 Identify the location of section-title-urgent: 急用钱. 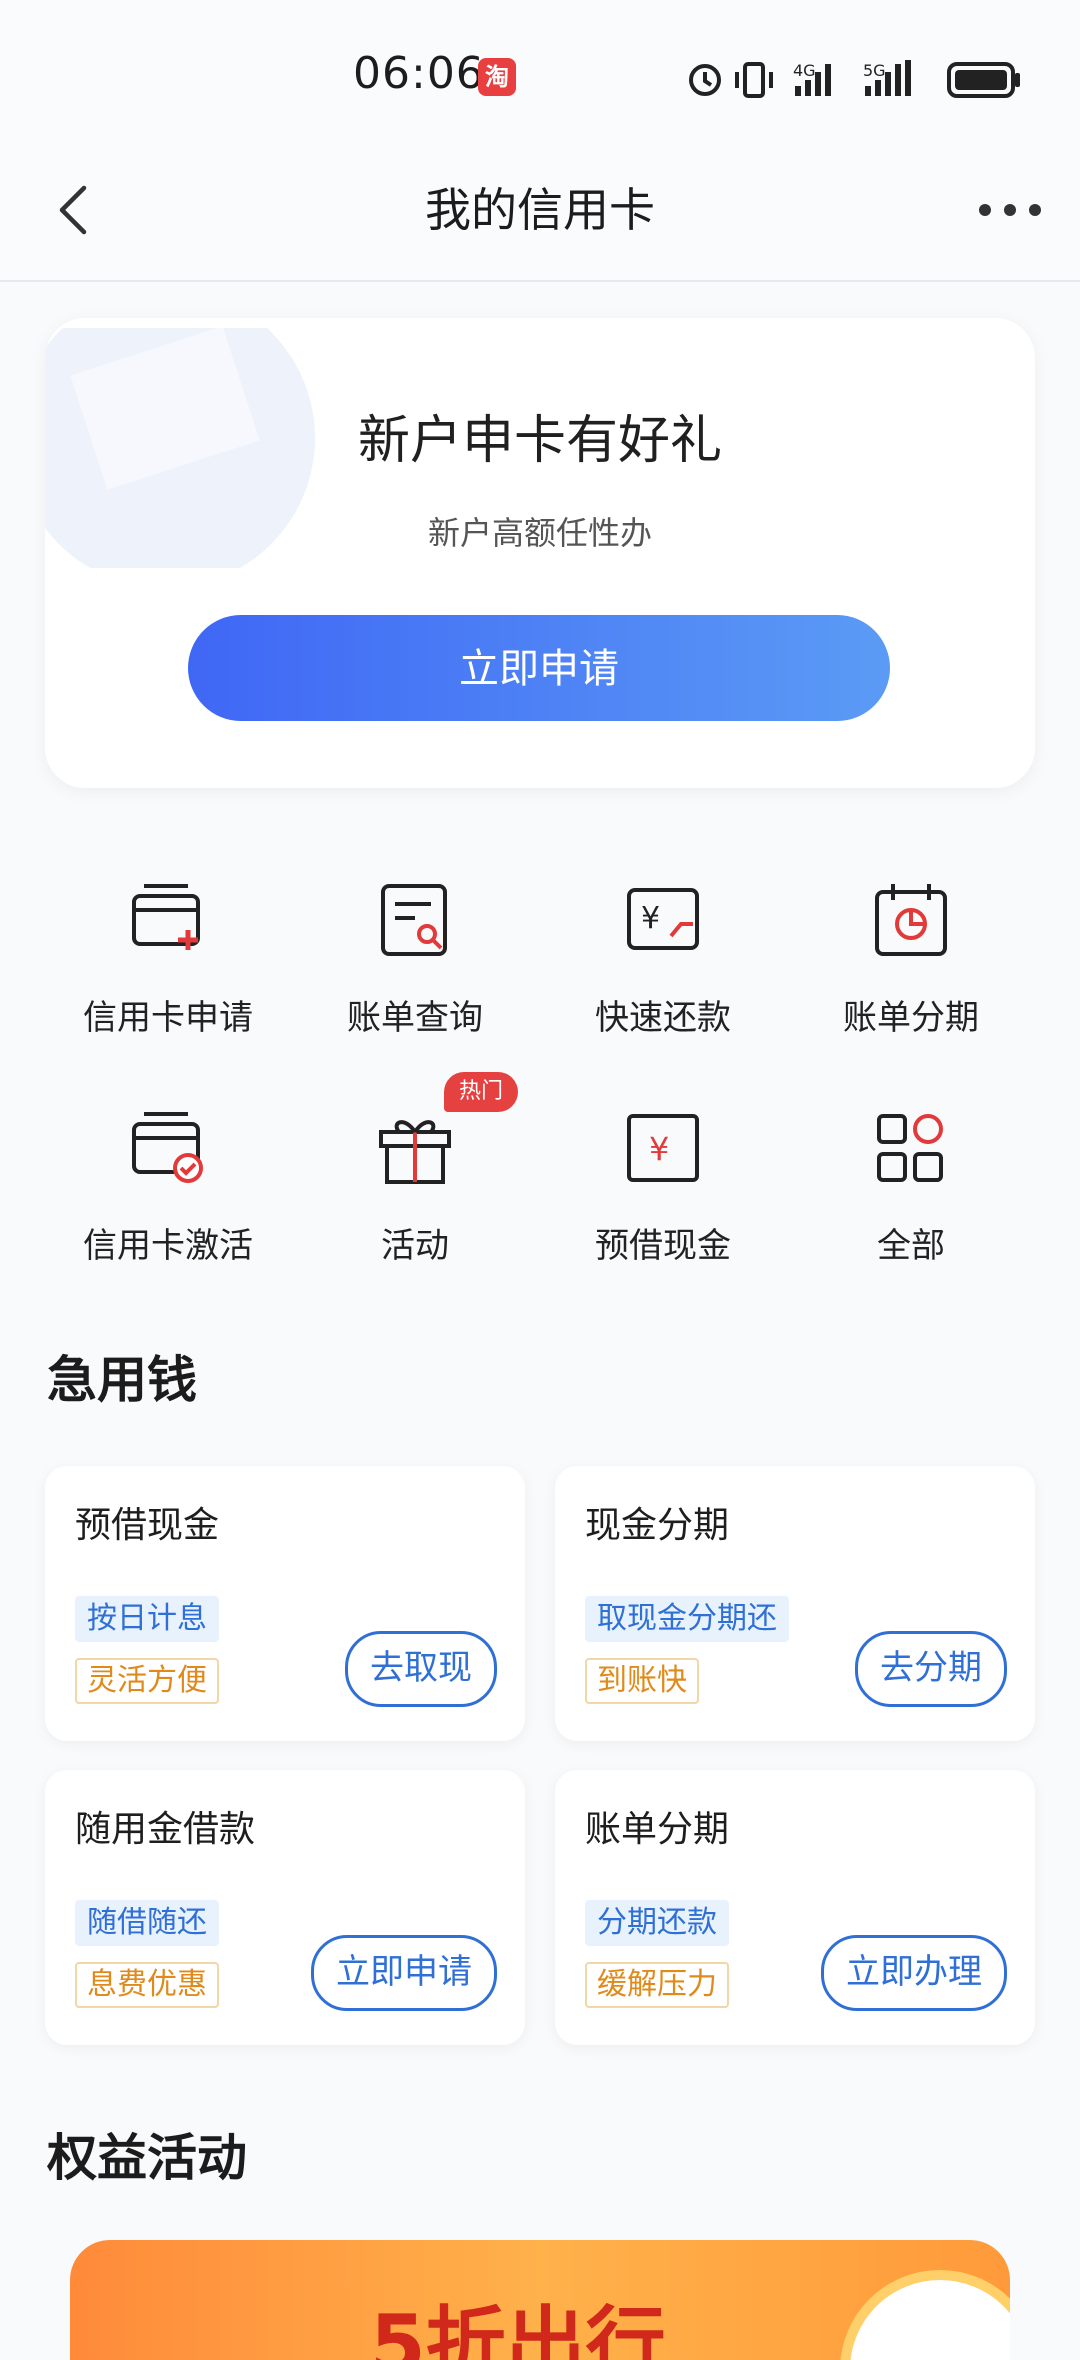
(122, 1380).